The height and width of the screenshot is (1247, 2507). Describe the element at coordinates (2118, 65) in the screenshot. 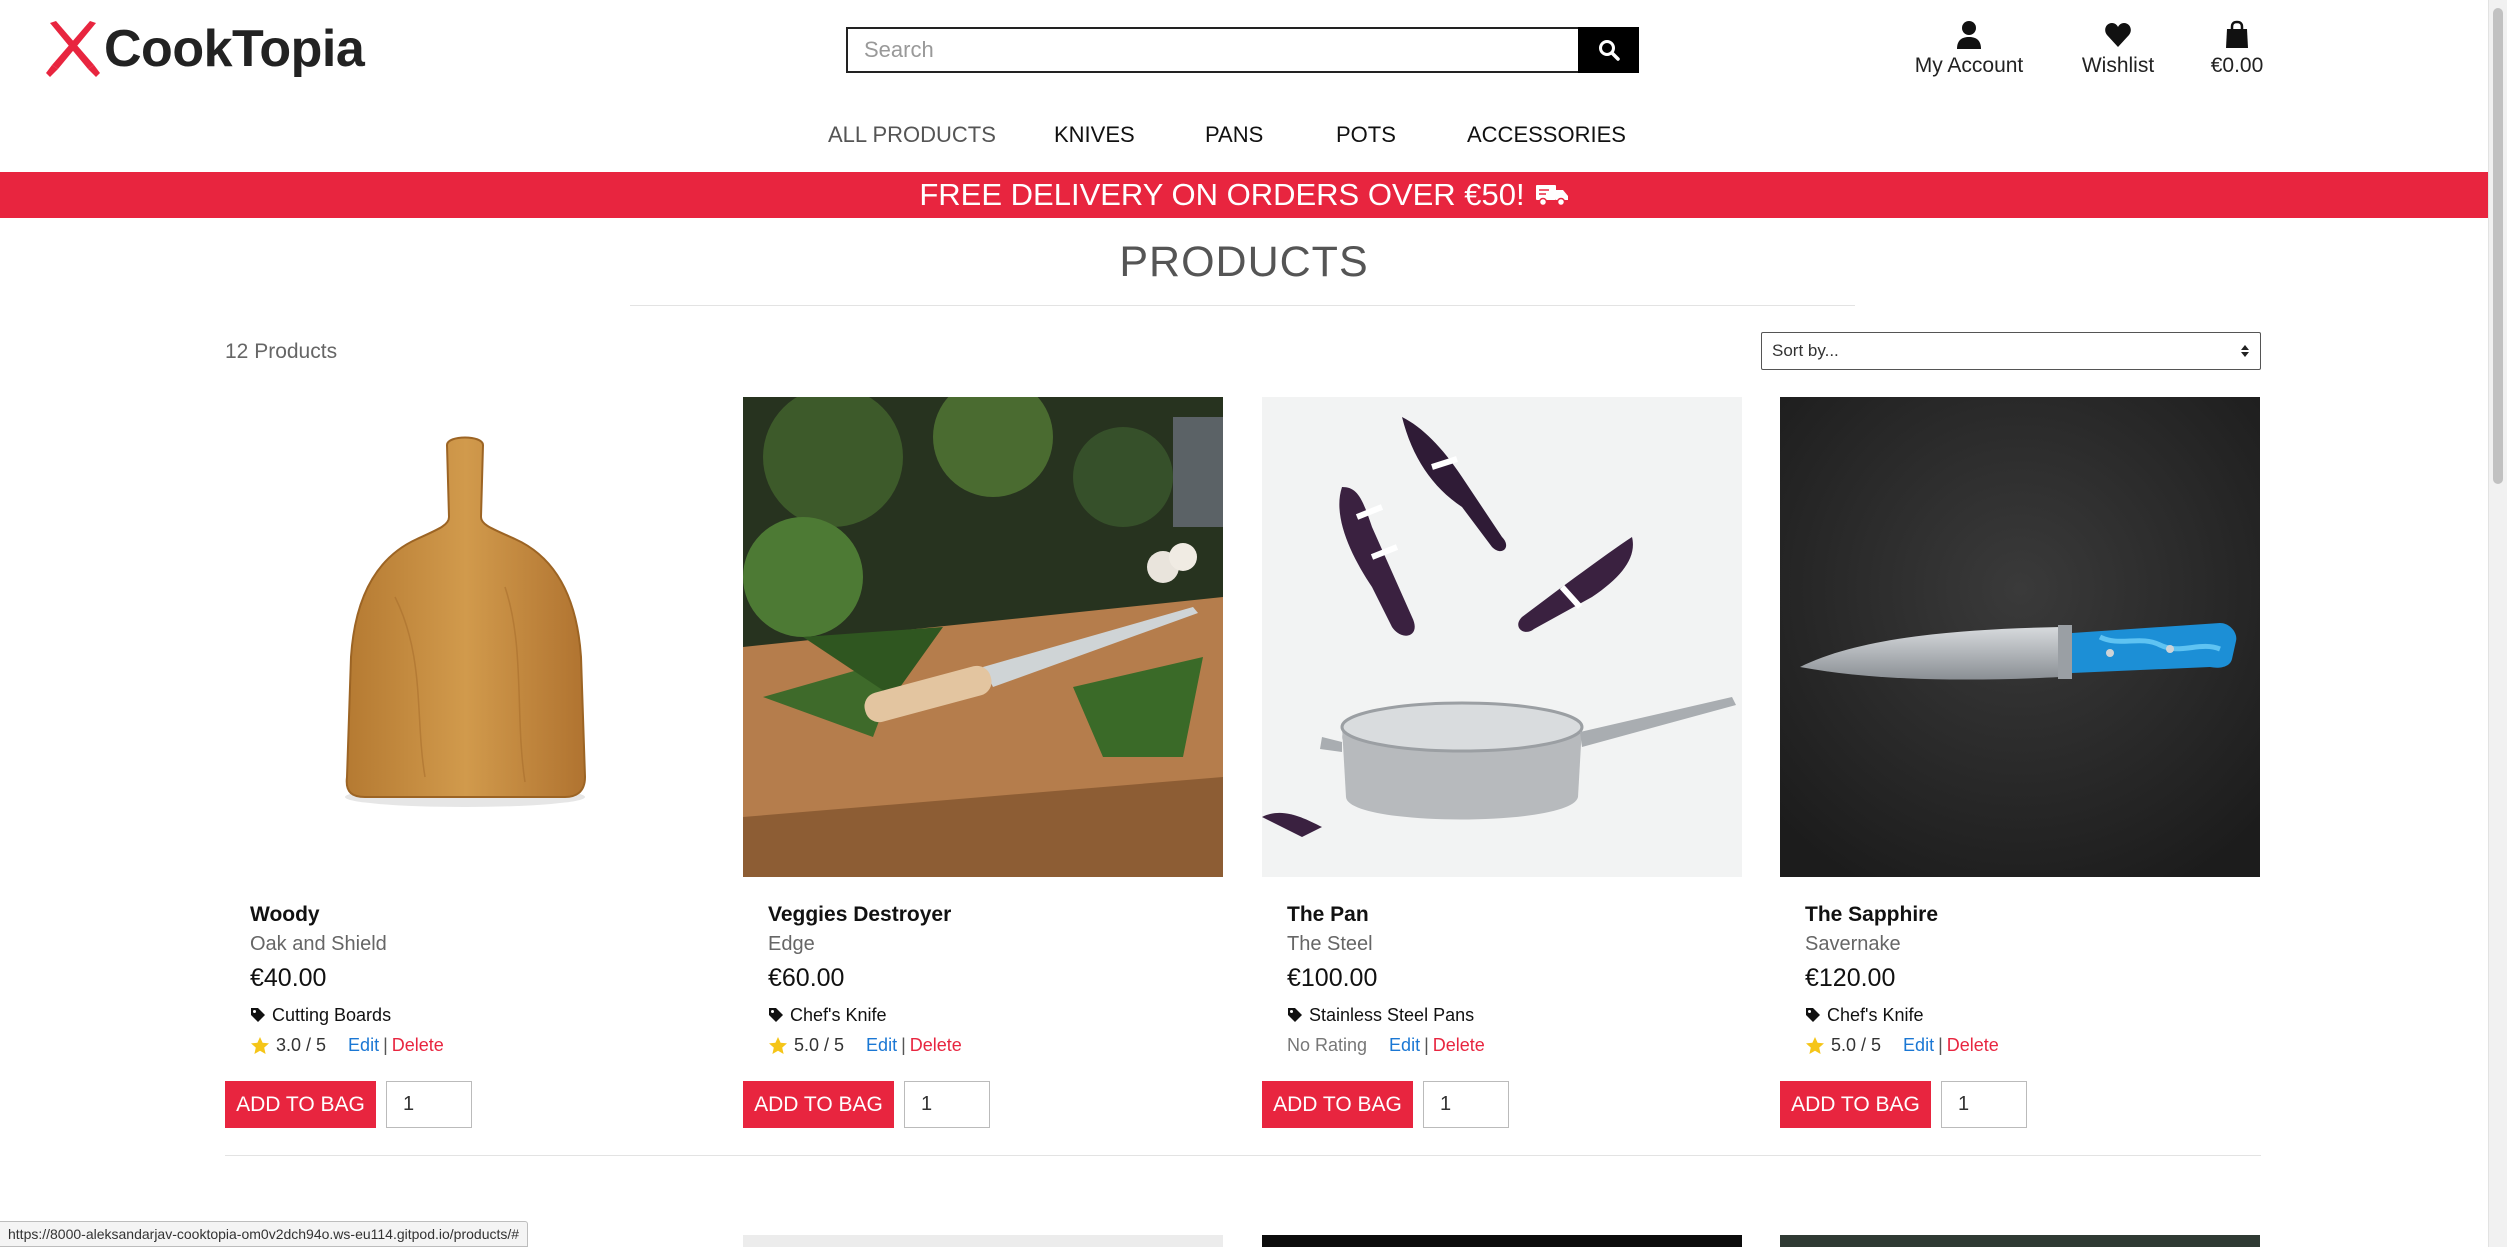

I see `wishlist-label: Wishlist` at that location.